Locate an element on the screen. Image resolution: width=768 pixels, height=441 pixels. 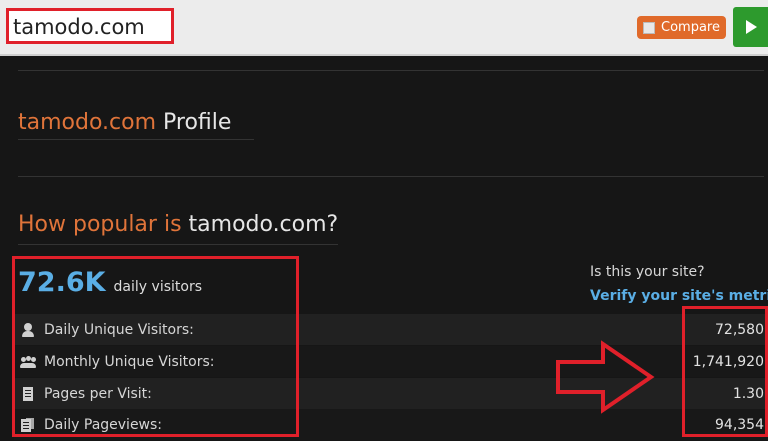
popular-prefix: How popular is is located at coordinates (100, 224).